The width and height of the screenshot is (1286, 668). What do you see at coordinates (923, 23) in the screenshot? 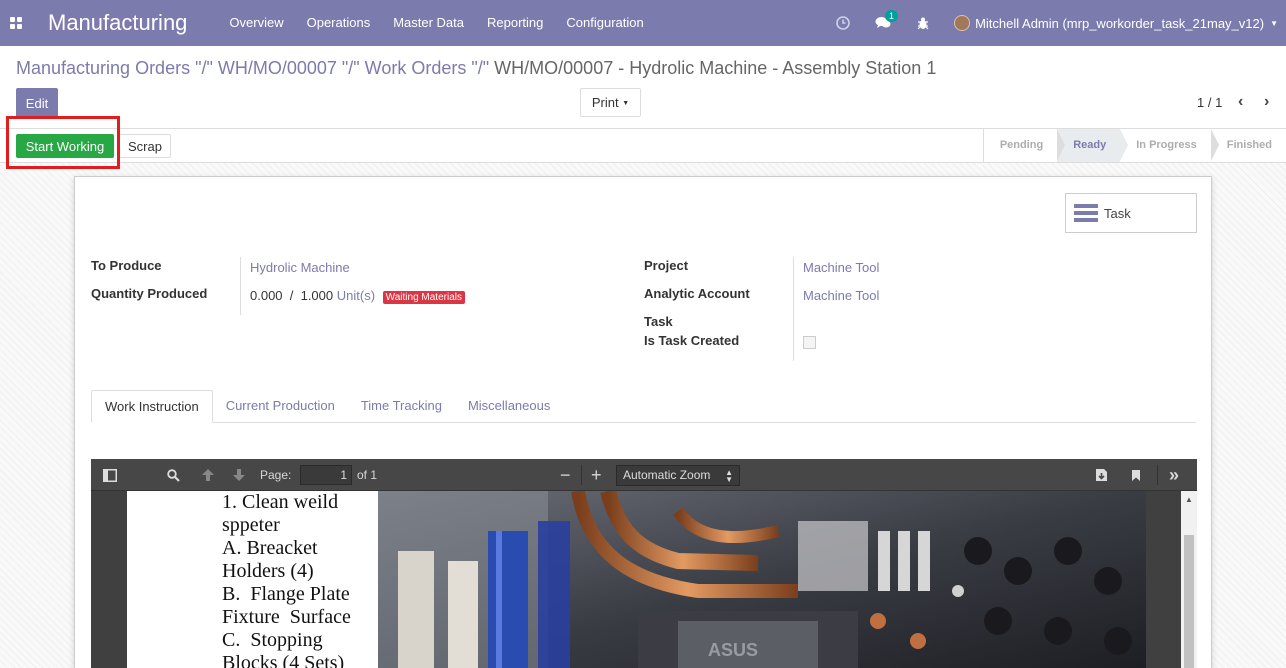
I see `debug-bug-icon` at bounding box center [923, 23].